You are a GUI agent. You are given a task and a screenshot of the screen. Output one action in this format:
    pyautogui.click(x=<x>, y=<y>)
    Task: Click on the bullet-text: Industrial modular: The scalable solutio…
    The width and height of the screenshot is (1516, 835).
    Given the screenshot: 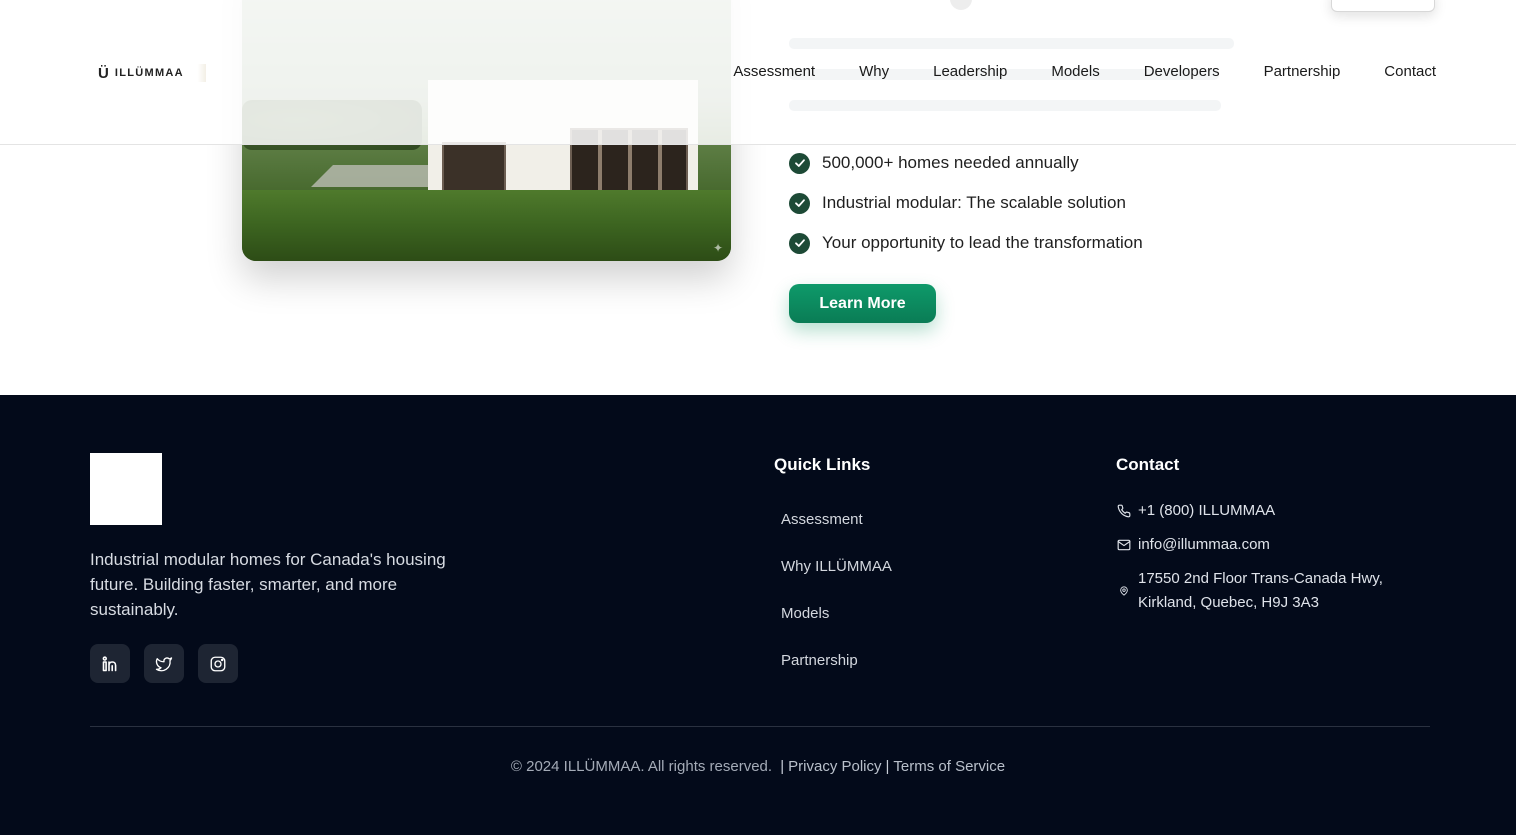 What is the action you would take?
    pyautogui.click(x=974, y=202)
    